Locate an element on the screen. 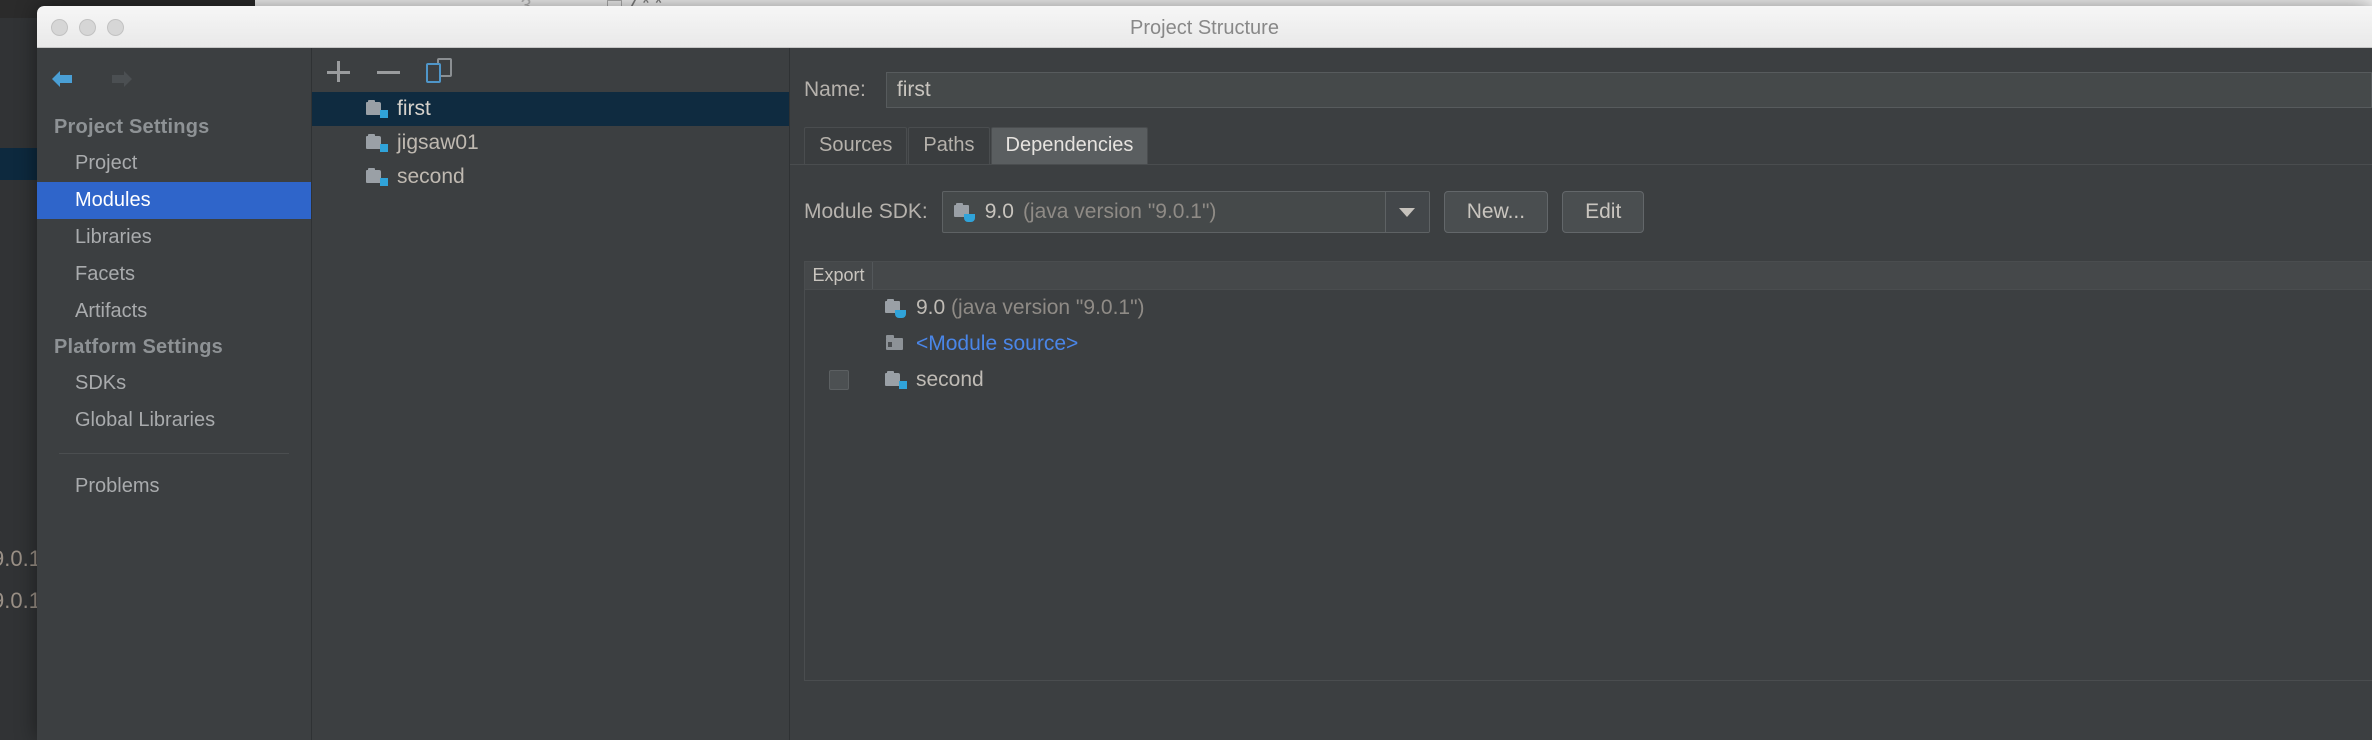  module-sdk-label: Module SDK: is located at coordinates (866, 211).